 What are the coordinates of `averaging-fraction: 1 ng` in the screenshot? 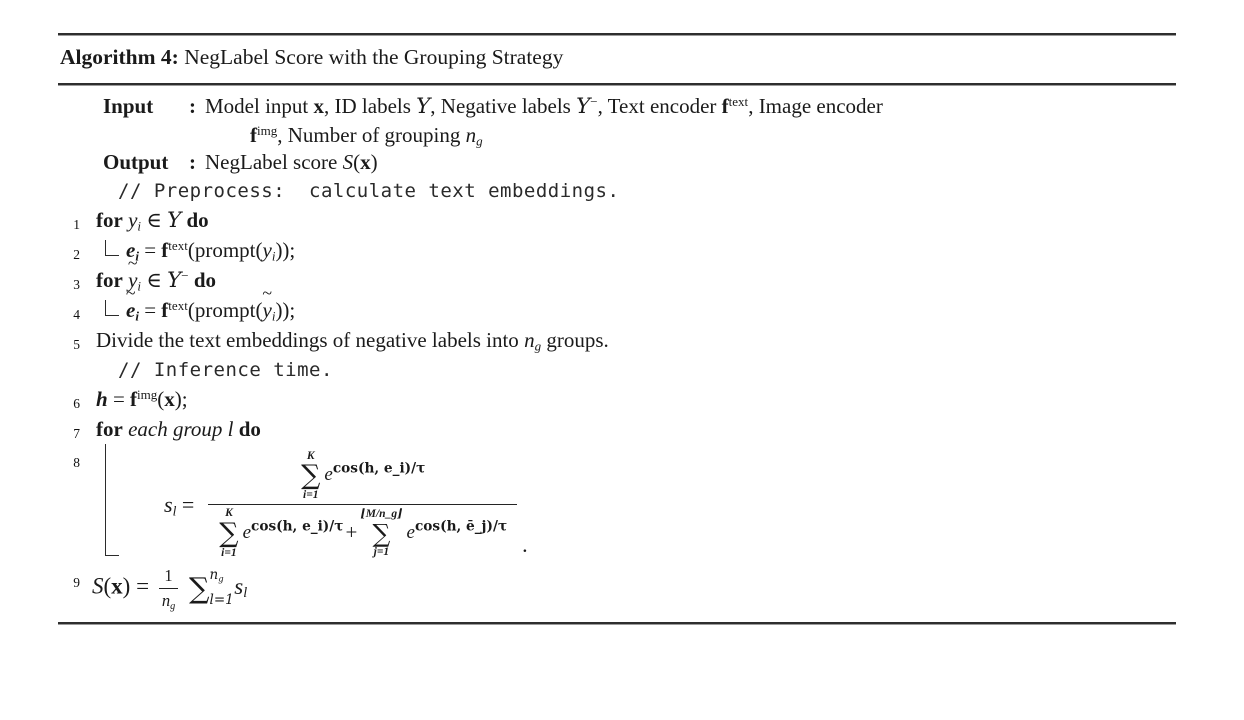 It's located at (168, 588).